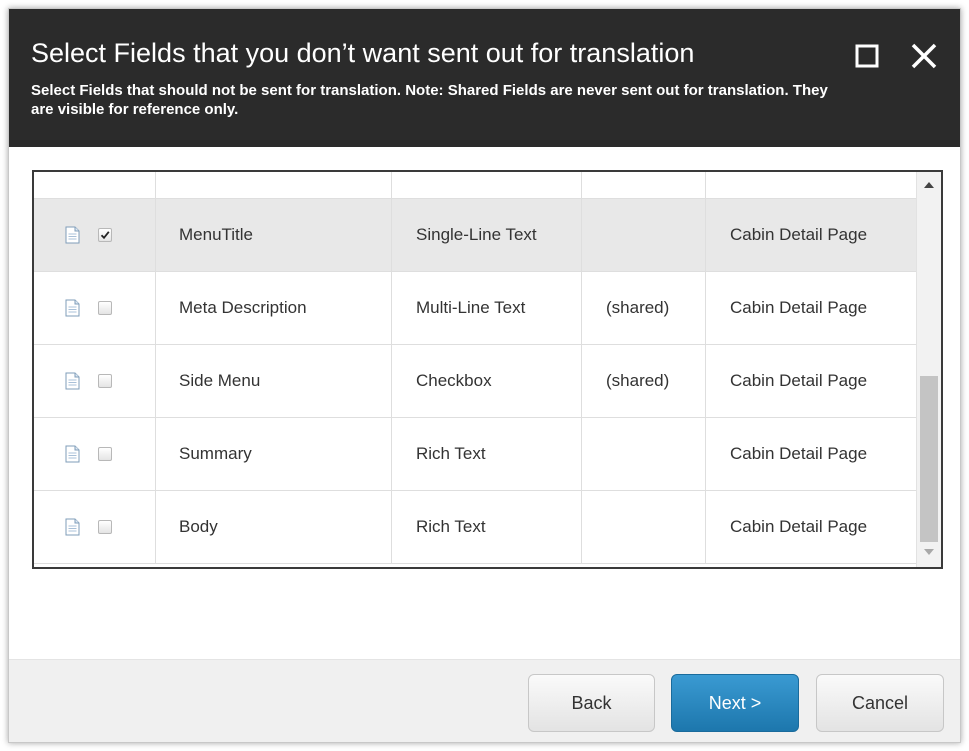  What do you see at coordinates (735, 703) in the screenshot?
I see `next-button: Next >` at bounding box center [735, 703].